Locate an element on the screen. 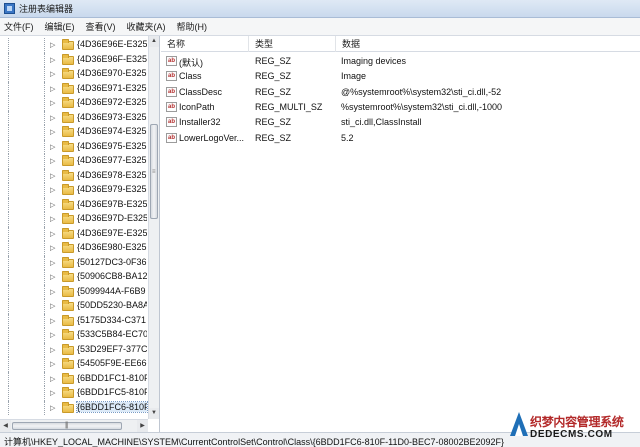 The height and width of the screenshot is (447, 640). tree-item: ▷ {4D36E977-E325 is located at coordinates (74, 161).